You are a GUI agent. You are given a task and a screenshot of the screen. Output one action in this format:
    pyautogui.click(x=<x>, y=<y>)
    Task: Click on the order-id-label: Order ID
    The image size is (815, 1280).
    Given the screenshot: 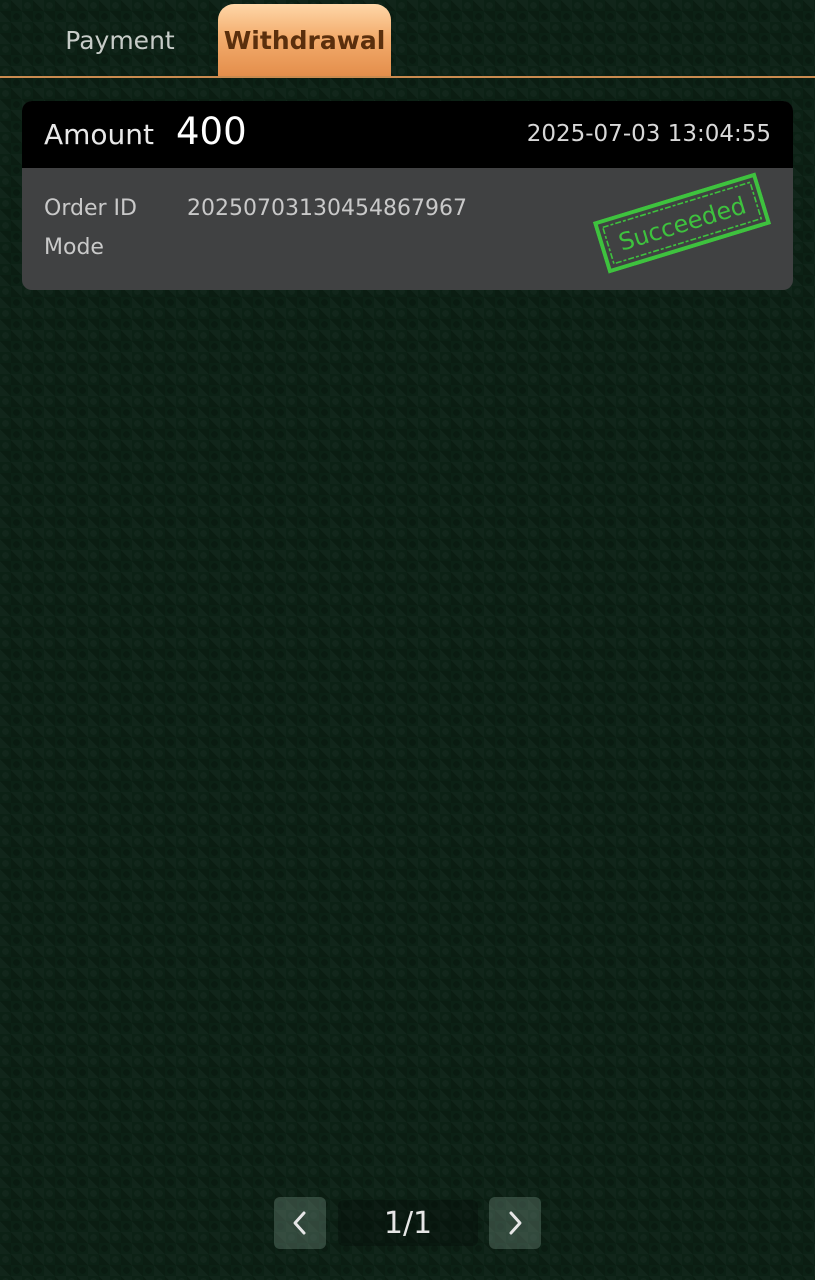 What is the action you would take?
    pyautogui.click(x=90, y=208)
    